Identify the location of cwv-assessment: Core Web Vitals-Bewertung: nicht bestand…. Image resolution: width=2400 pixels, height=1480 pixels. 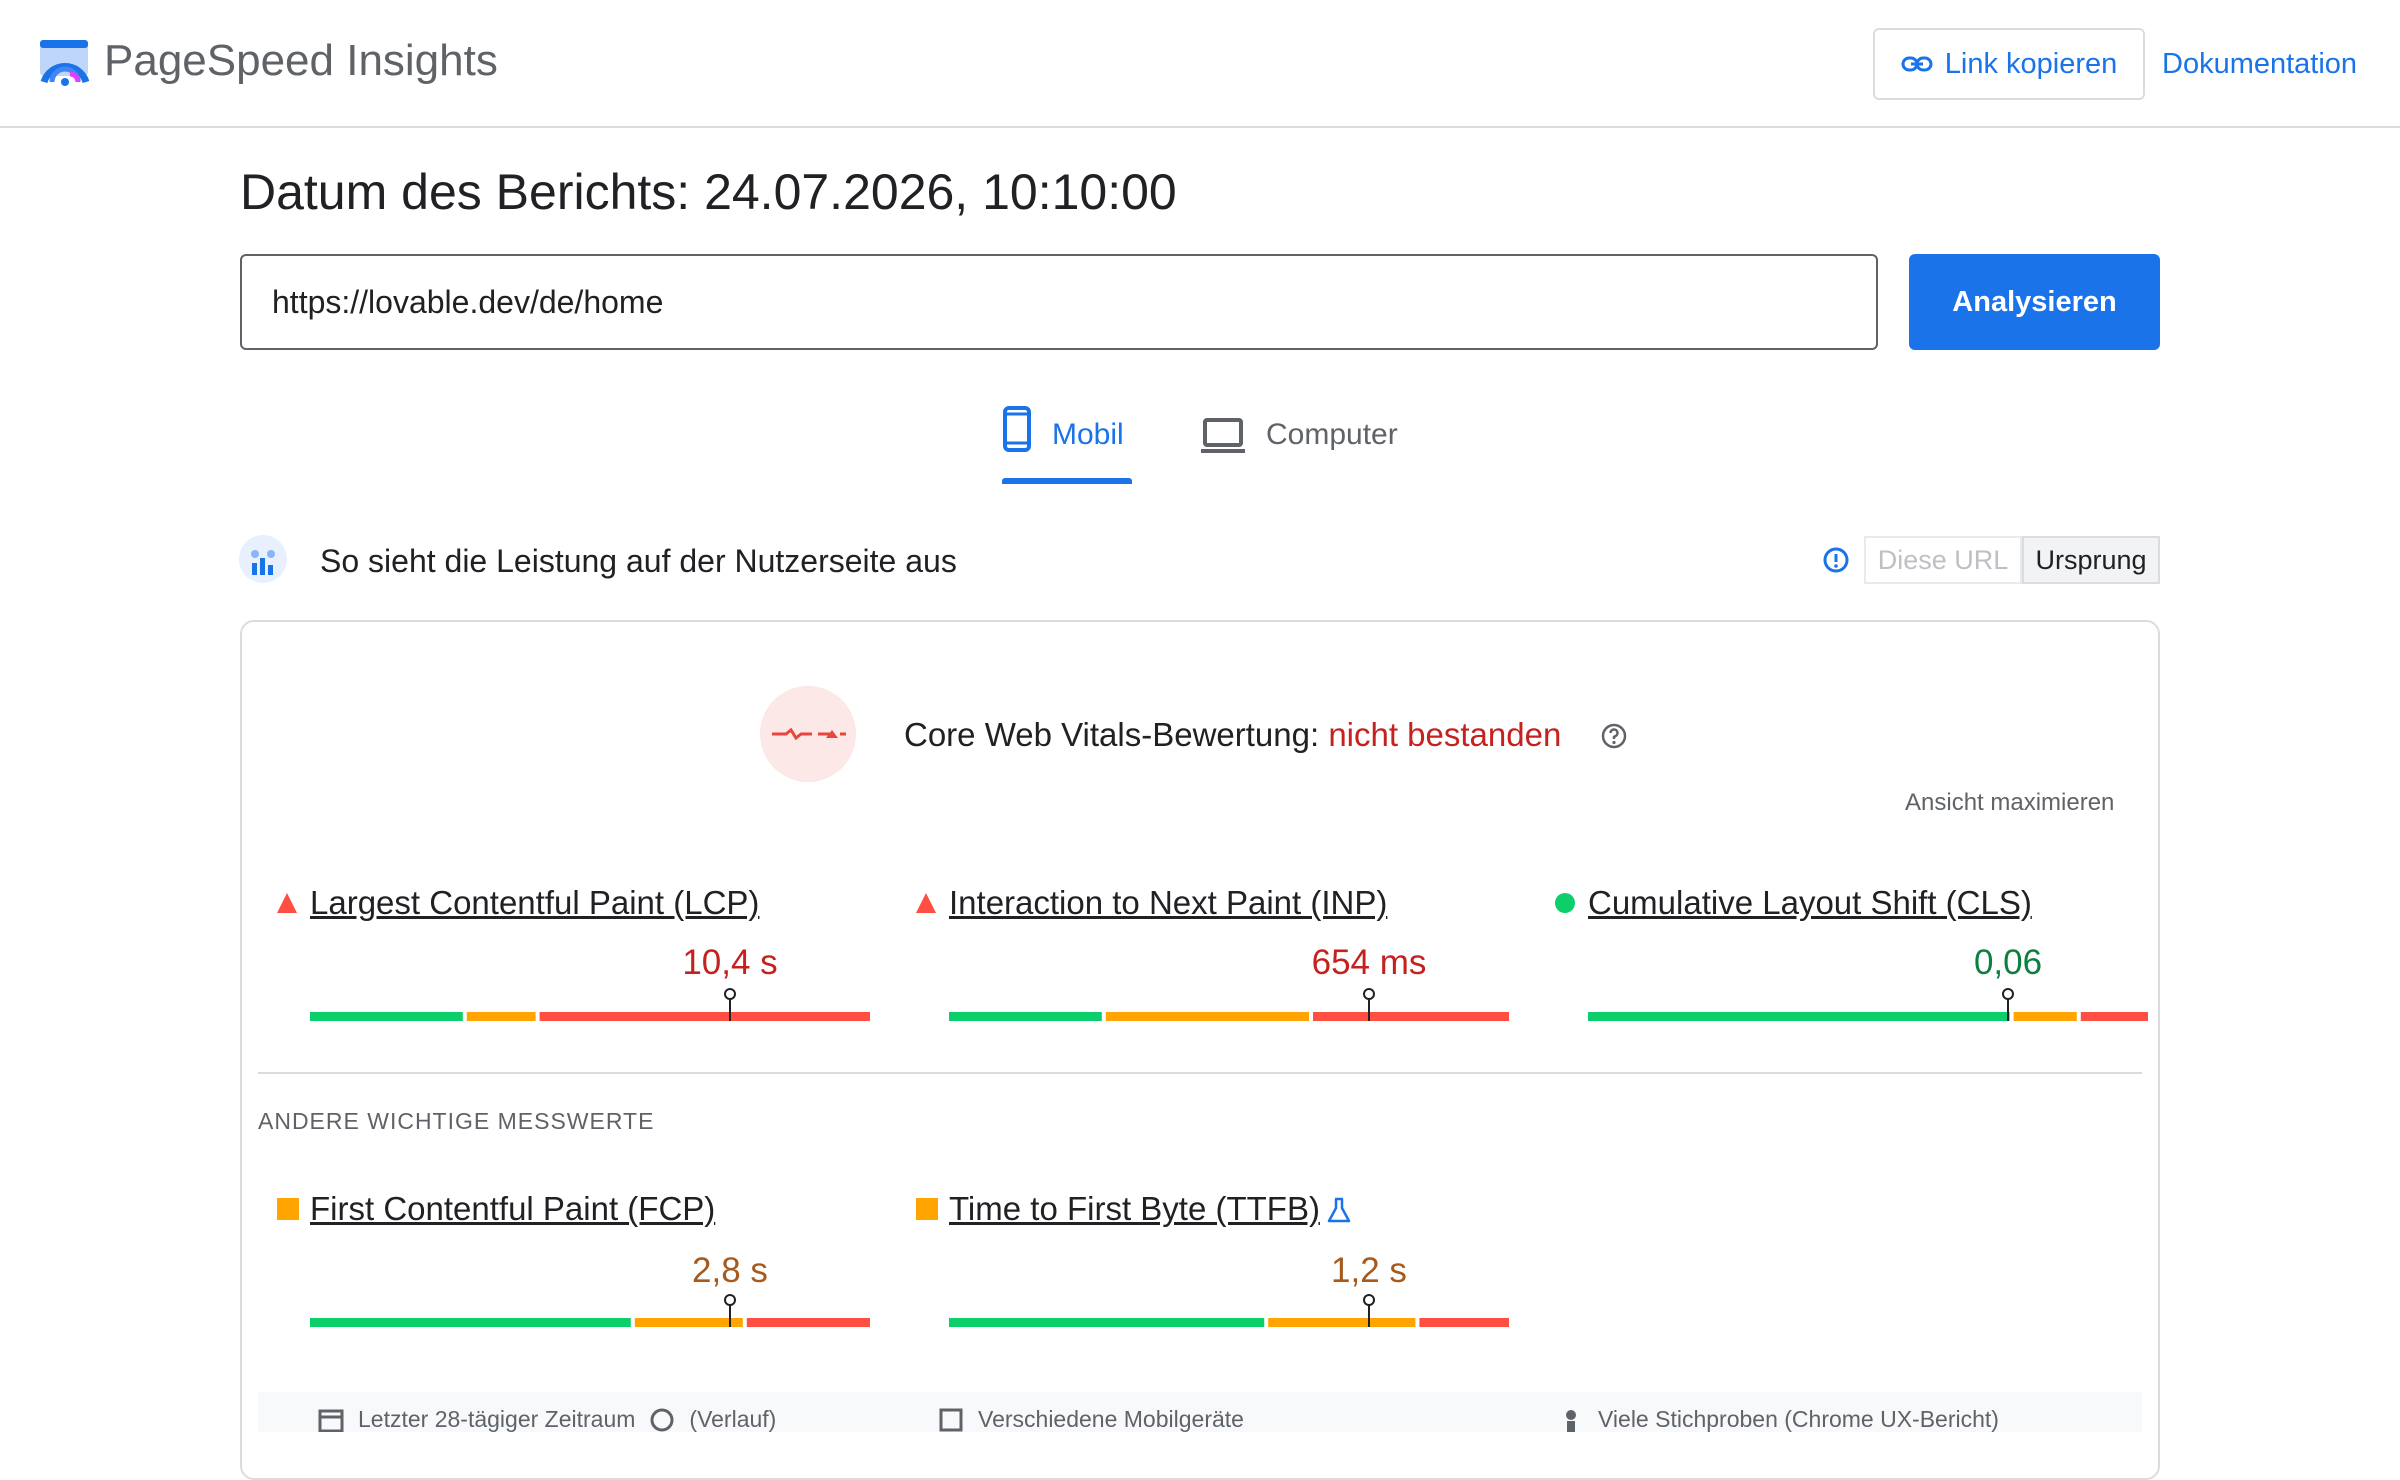
(1232, 735).